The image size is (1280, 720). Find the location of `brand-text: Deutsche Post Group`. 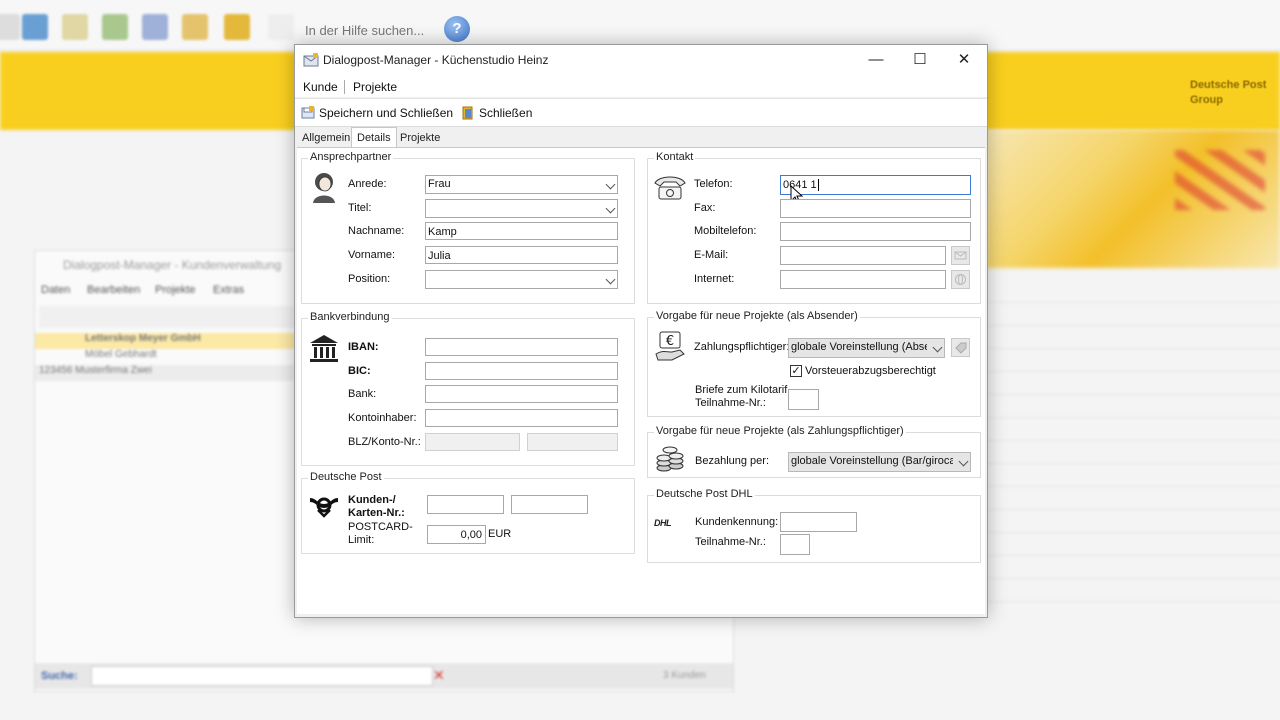

brand-text: Deutsche Post Group is located at coordinates (1228, 93).